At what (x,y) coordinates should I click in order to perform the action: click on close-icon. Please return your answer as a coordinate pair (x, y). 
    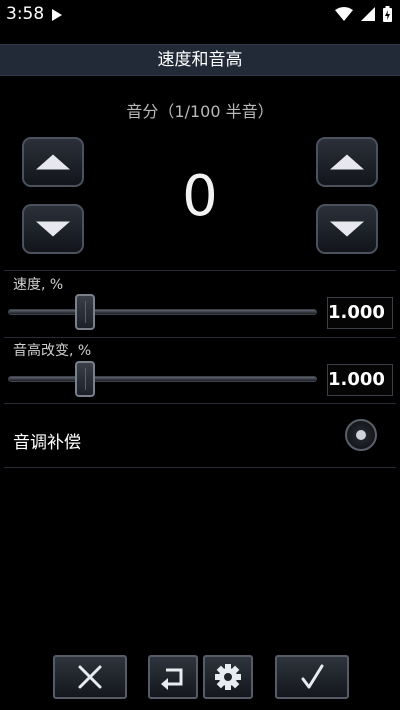
    Looking at the image, I should click on (90, 677).